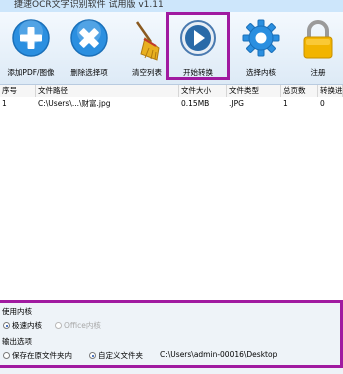 Image resolution: width=343 pixels, height=374 pixels. I want to click on register-label: 注册, so click(318, 72).